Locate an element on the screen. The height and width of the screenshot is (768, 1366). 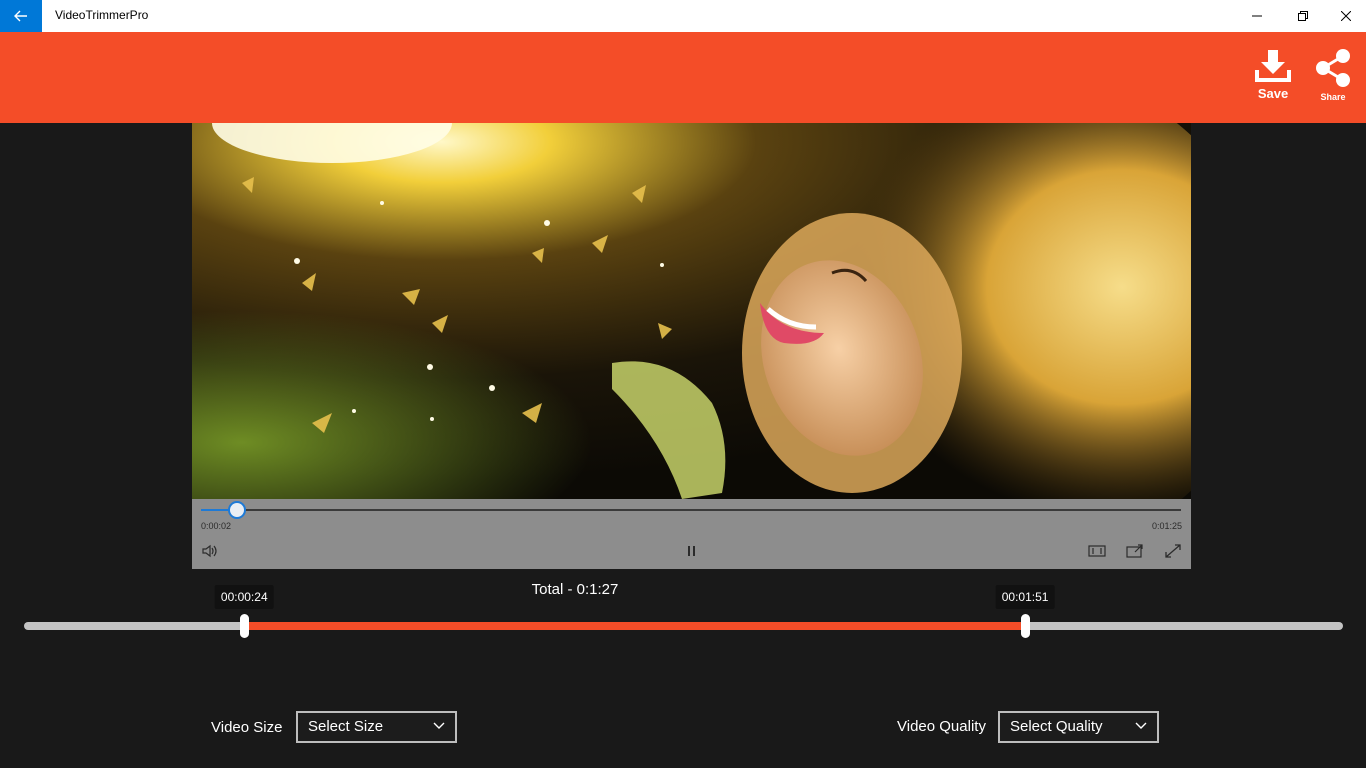
share-icon is located at coordinates (1333, 68).